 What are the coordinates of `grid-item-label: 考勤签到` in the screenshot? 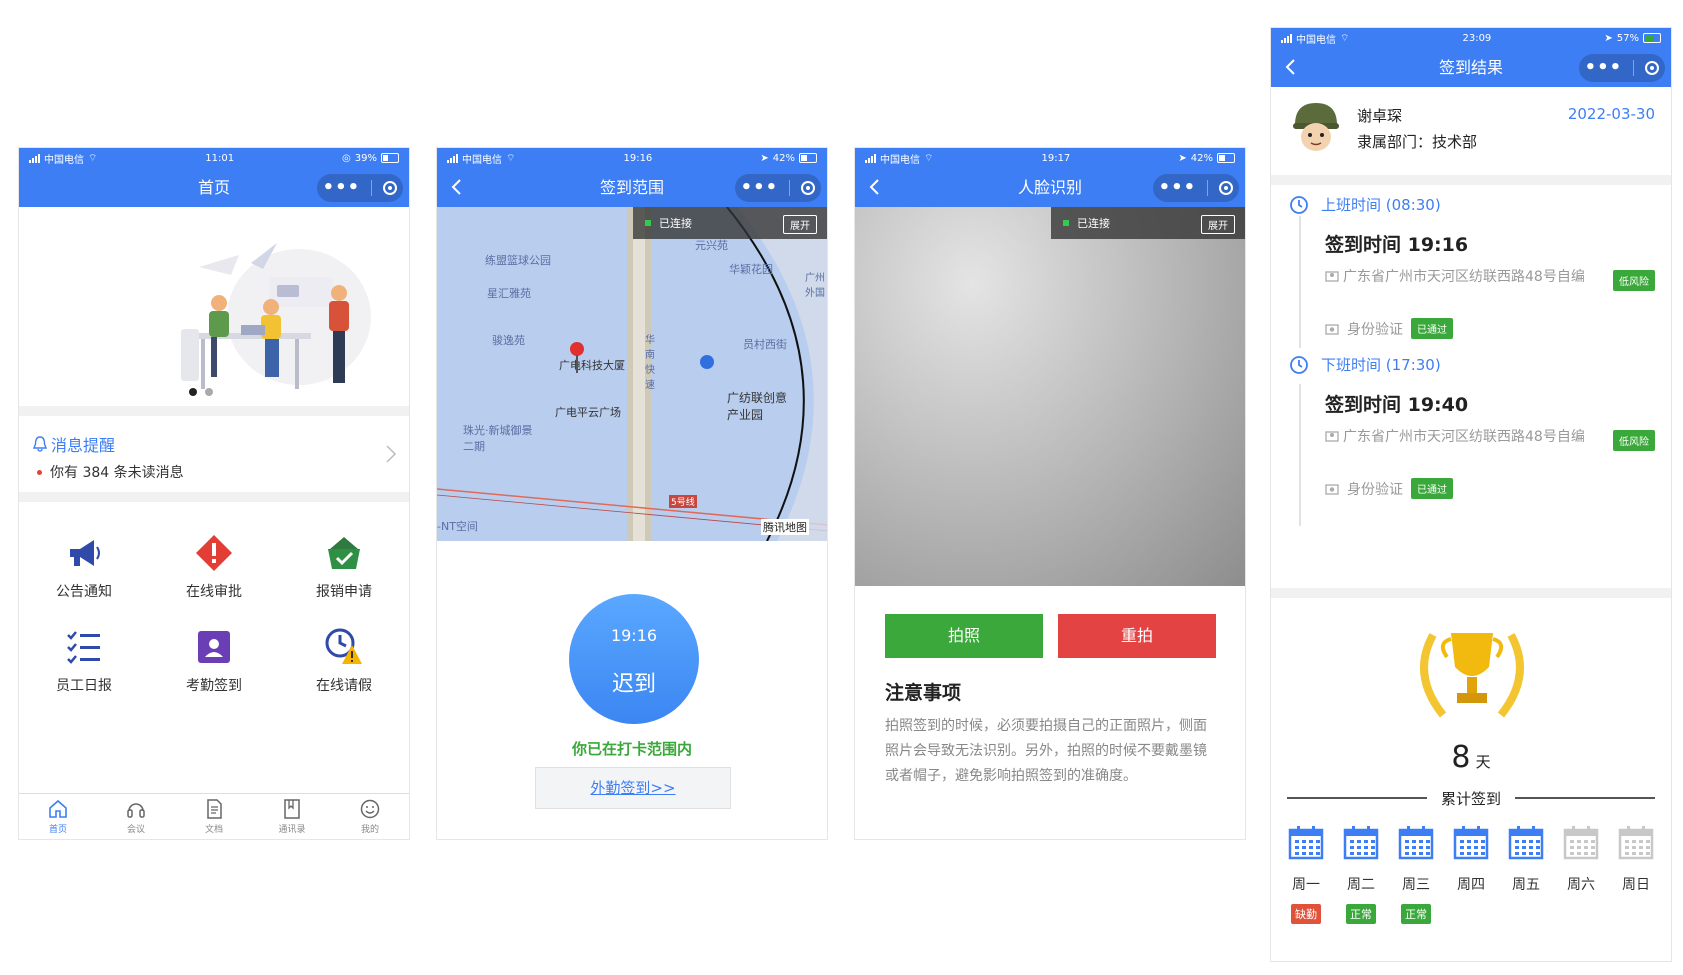 It's located at (214, 686).